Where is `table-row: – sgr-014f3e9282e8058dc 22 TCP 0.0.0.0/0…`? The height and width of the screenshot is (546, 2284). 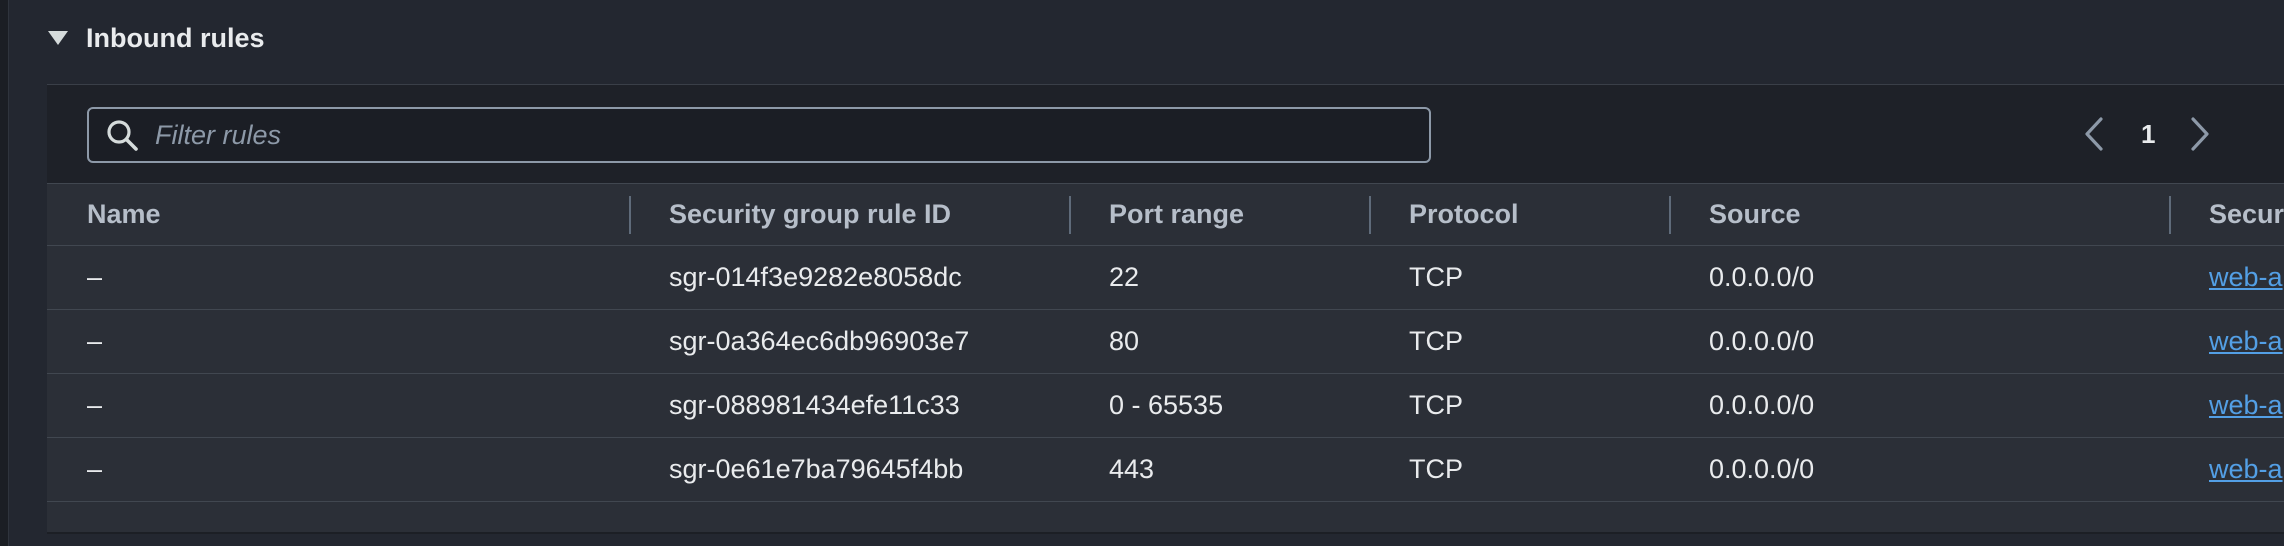 table-row: – sgr-014f3e9282e8058dc 22 TCP 0.0.0.0/0… is located at coordinates (1165, 278).